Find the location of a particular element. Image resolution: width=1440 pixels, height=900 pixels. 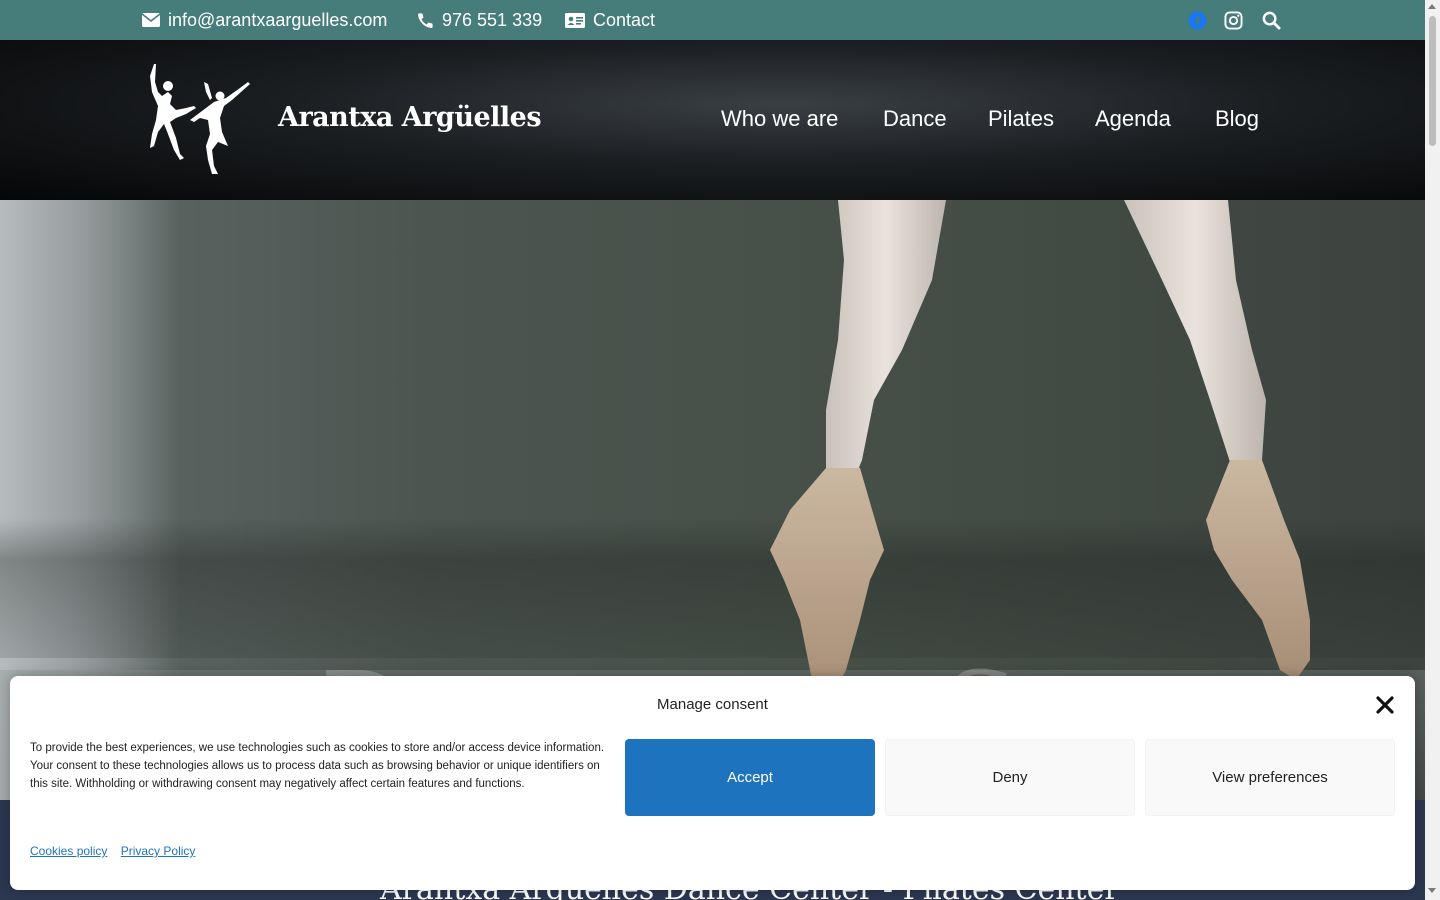

view-preferences-button: View preferences is located at coordinates (1270, 777).